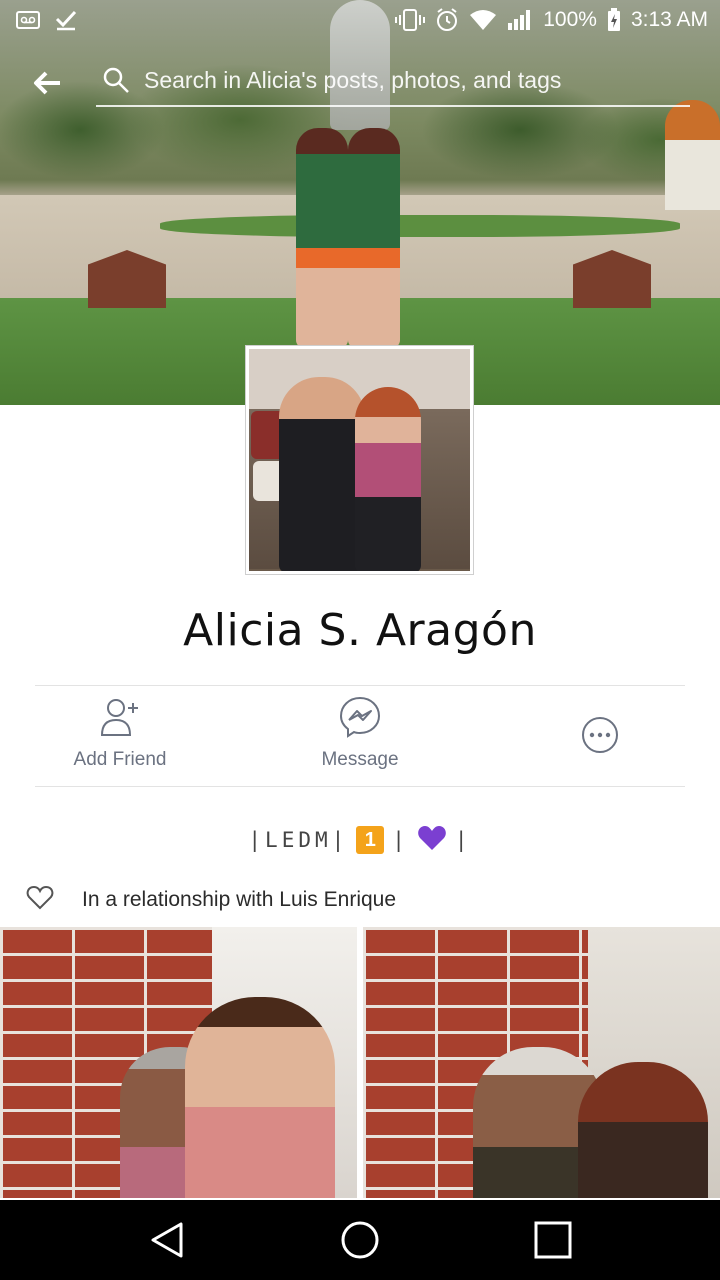  I want to click on message-label: Message, so click(360, 759).